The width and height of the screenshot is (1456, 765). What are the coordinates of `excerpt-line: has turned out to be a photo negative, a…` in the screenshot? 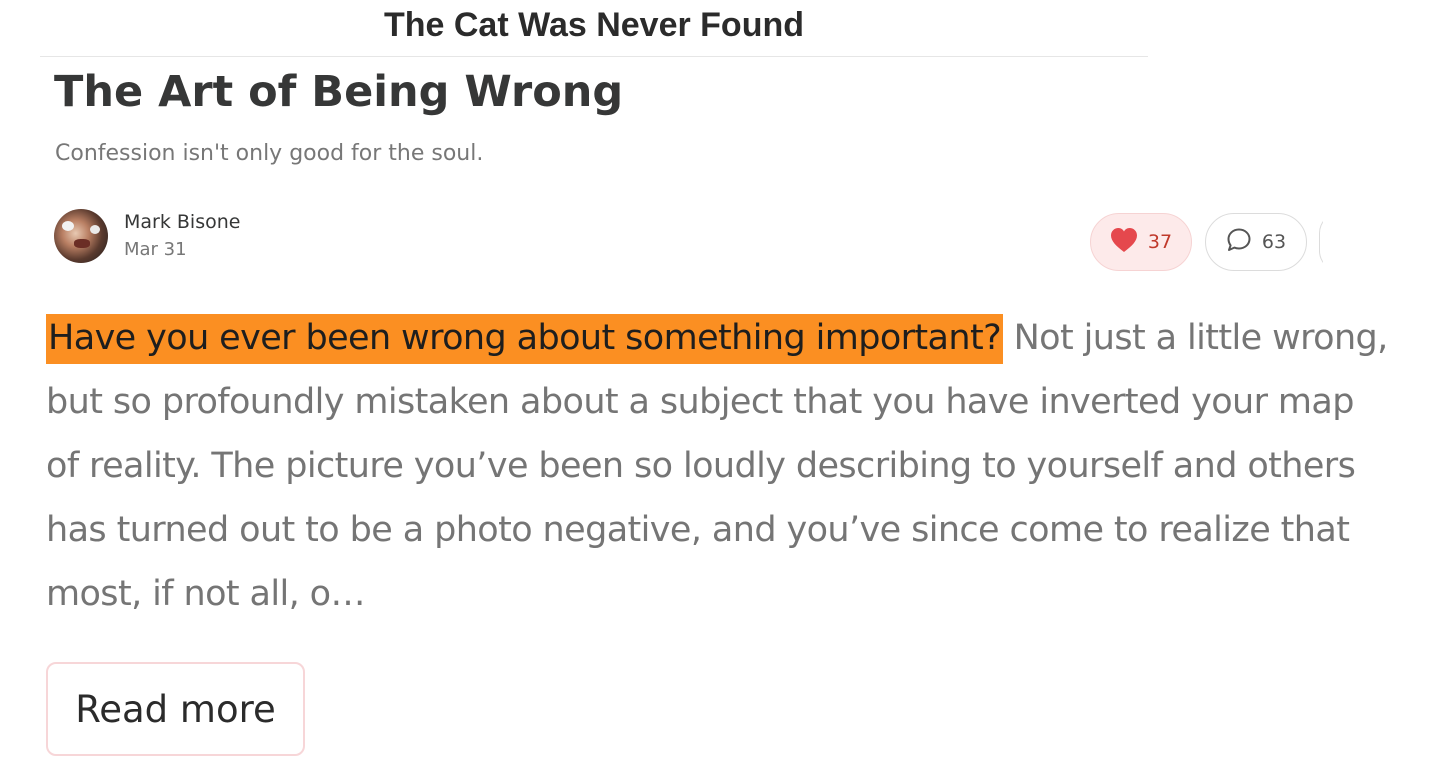 It's located at (698, 530).